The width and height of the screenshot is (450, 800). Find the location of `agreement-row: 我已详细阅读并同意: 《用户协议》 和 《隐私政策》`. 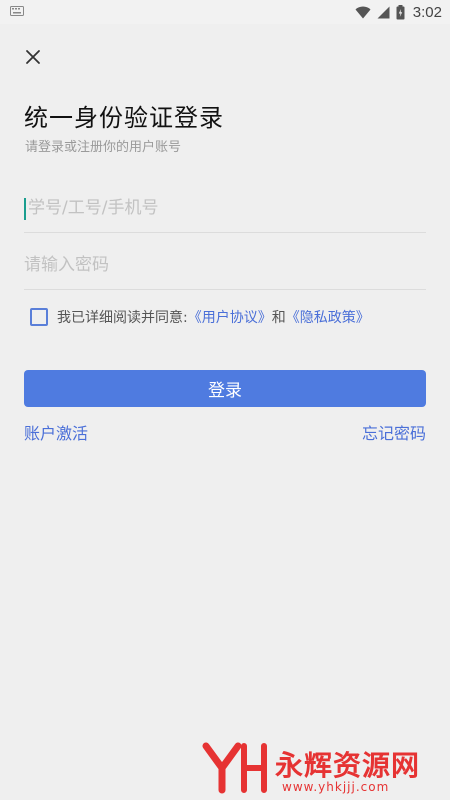

agreement-row: 我已详细阅读并同意: 《用户协议》 和 《隐私政策》 is located at coordinates (200, 317).